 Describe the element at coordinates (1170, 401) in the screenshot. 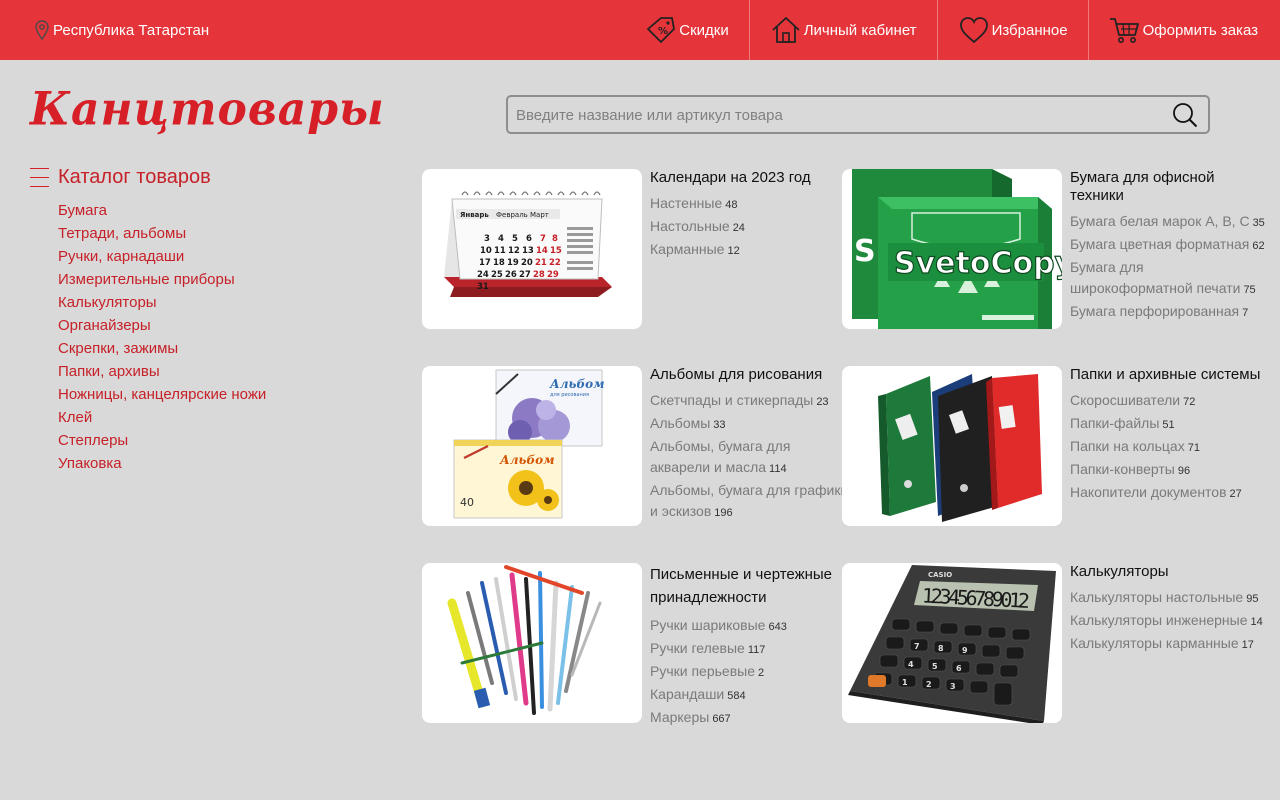

I see `subcategory-link: Скоросшиватели 72` at that location.